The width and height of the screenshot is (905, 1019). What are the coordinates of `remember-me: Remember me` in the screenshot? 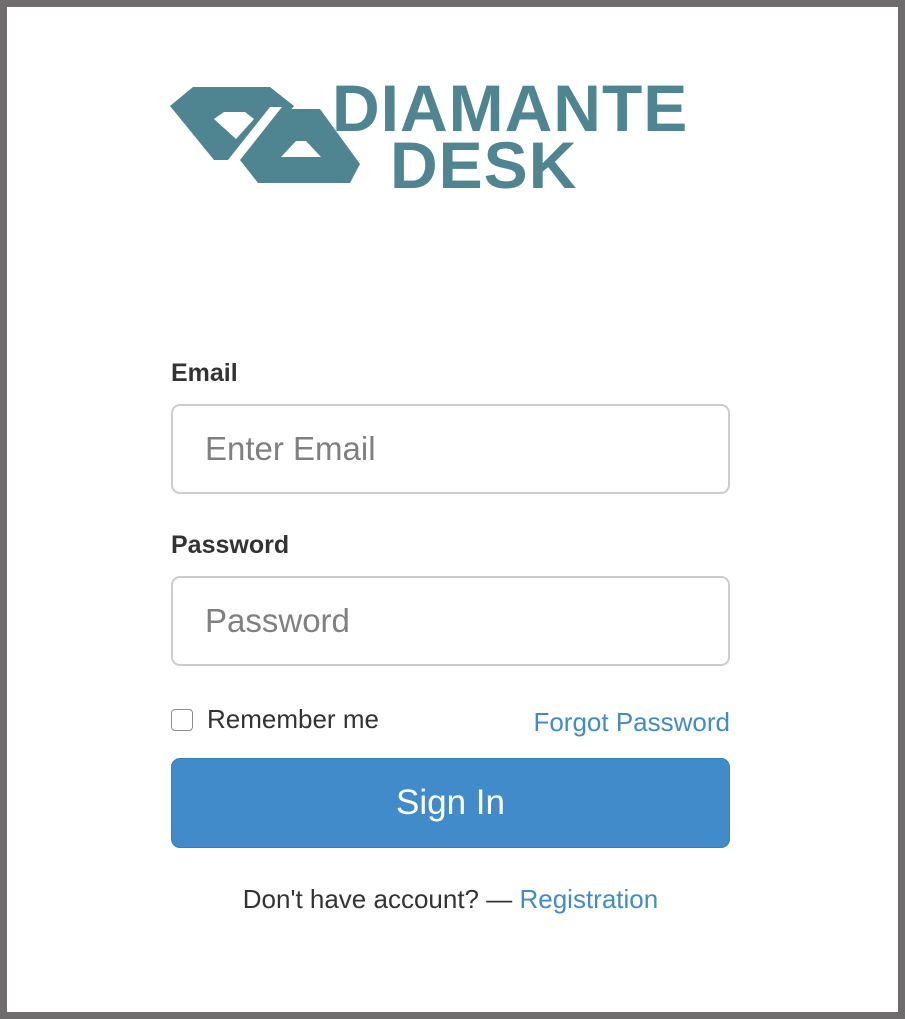 It's located at (275, 719).